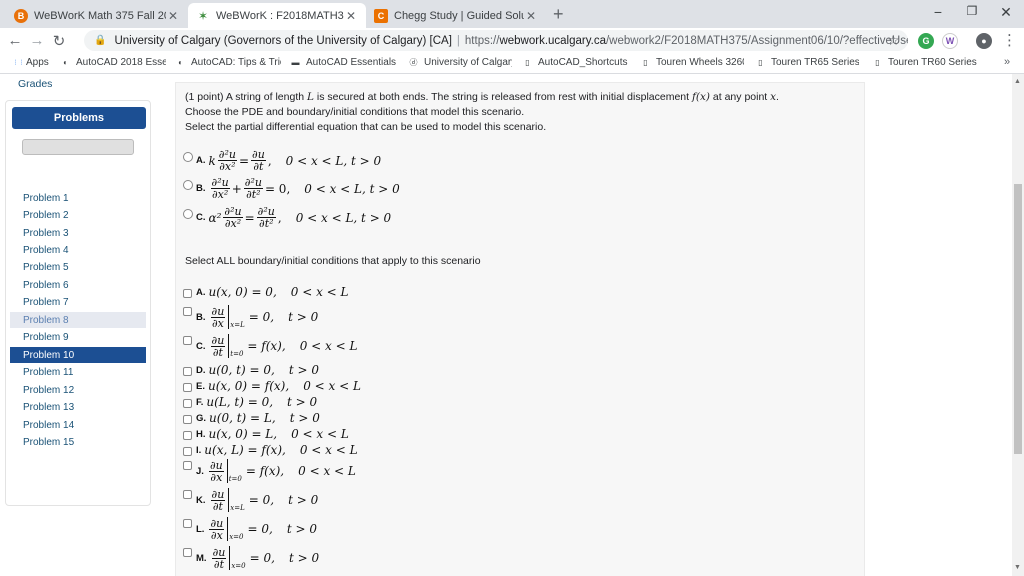 Image resolution: width=1024 pixels, height=576 pixels. Describe the element at coordinates (15, 40) in the screenshot. I see `back-icon: ←` at that location.